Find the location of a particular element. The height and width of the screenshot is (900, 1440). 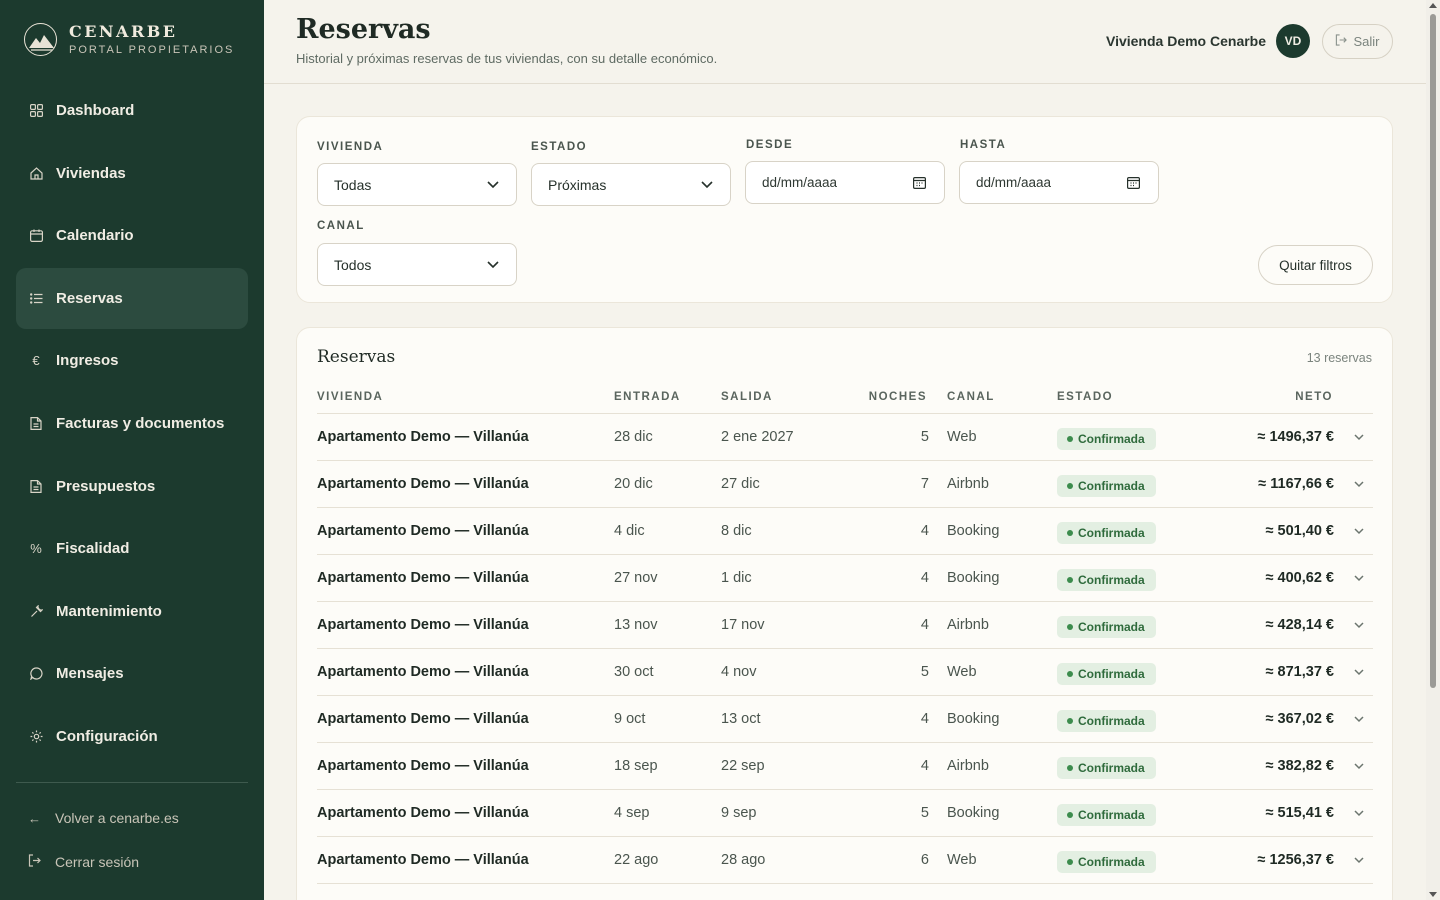

vivienda-select: Todas is located at coordinates (417, 184).